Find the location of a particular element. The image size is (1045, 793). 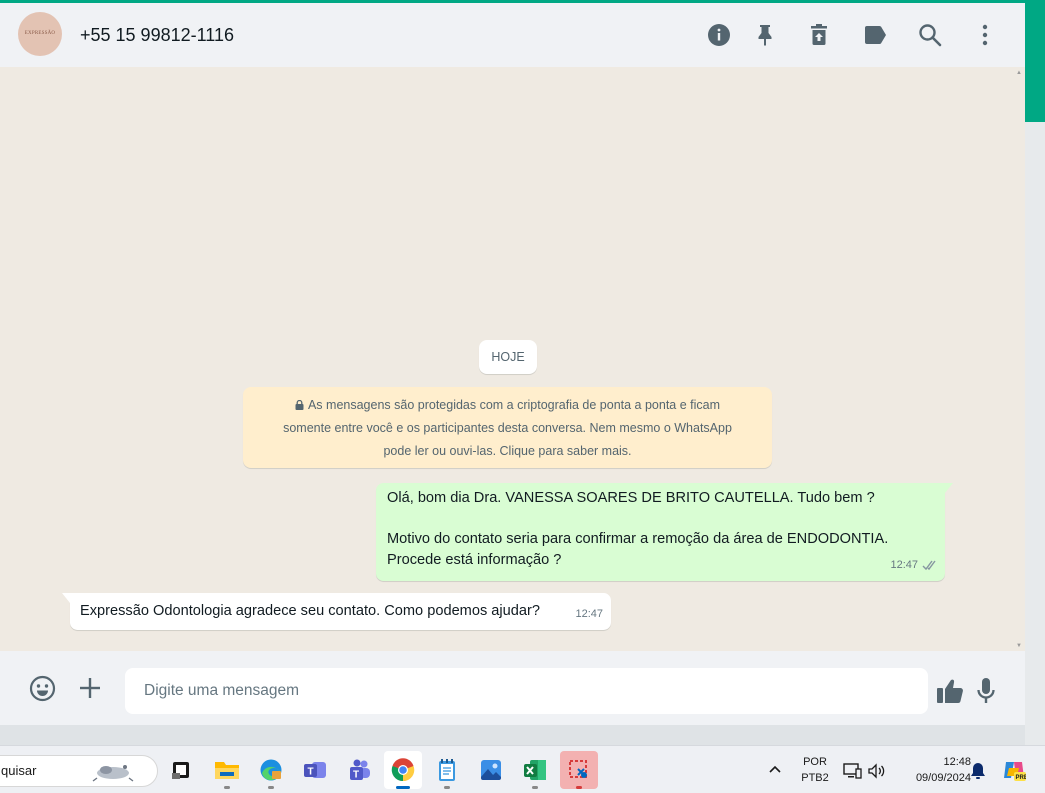

file-explorer-icon is located at coordinates (227, 770).